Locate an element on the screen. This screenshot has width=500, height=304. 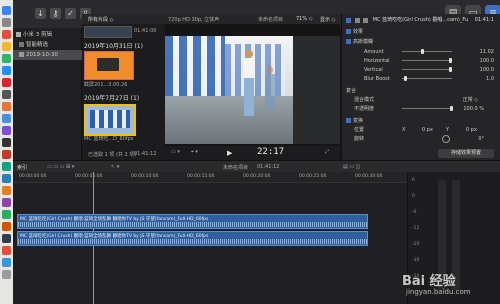
smart-collection-item: 智能精选 is located at coordinates (50, 45).